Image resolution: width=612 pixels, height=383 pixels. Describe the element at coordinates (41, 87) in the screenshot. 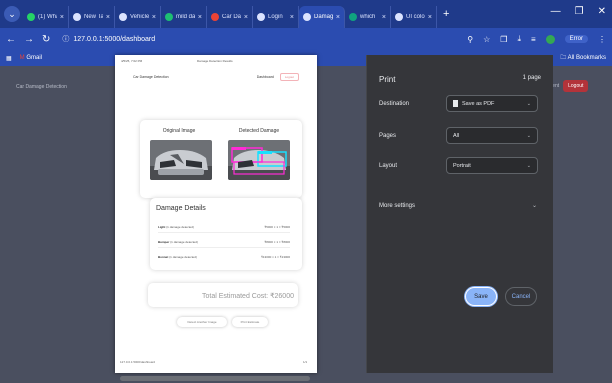

I see `app-brand: Car Damage Detection` at that location.